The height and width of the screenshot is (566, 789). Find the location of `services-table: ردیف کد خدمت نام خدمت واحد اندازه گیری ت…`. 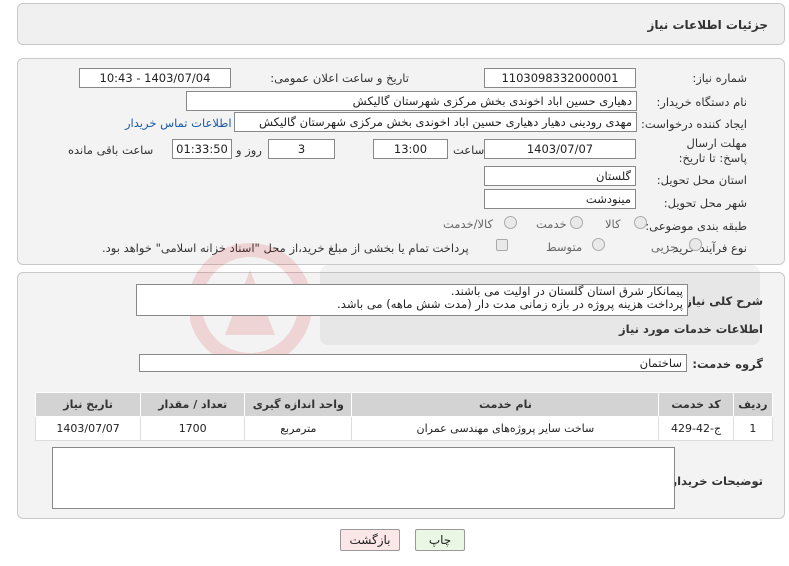

services-table: ردیف کد خدمت نام خدمت واحد اندازه گیری ت… is located at coordinates (404, 416).